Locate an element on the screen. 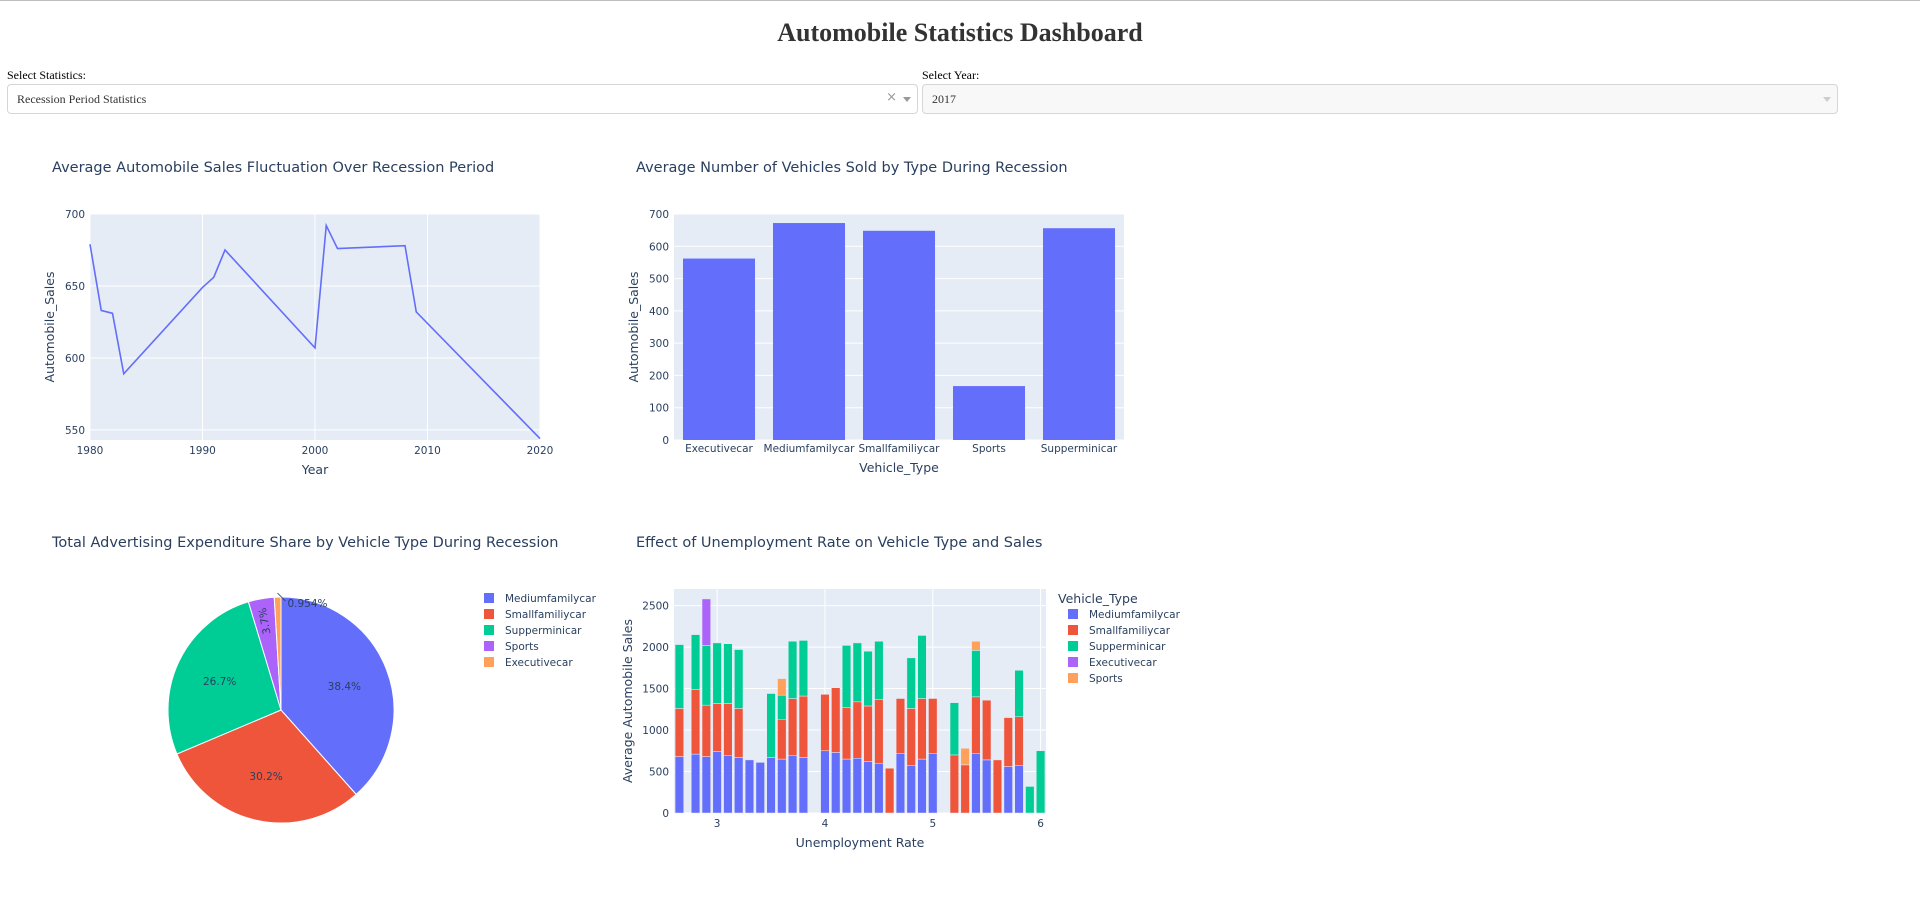  legend-label: Smallfamiliycar is located at coordinates (546, 615).